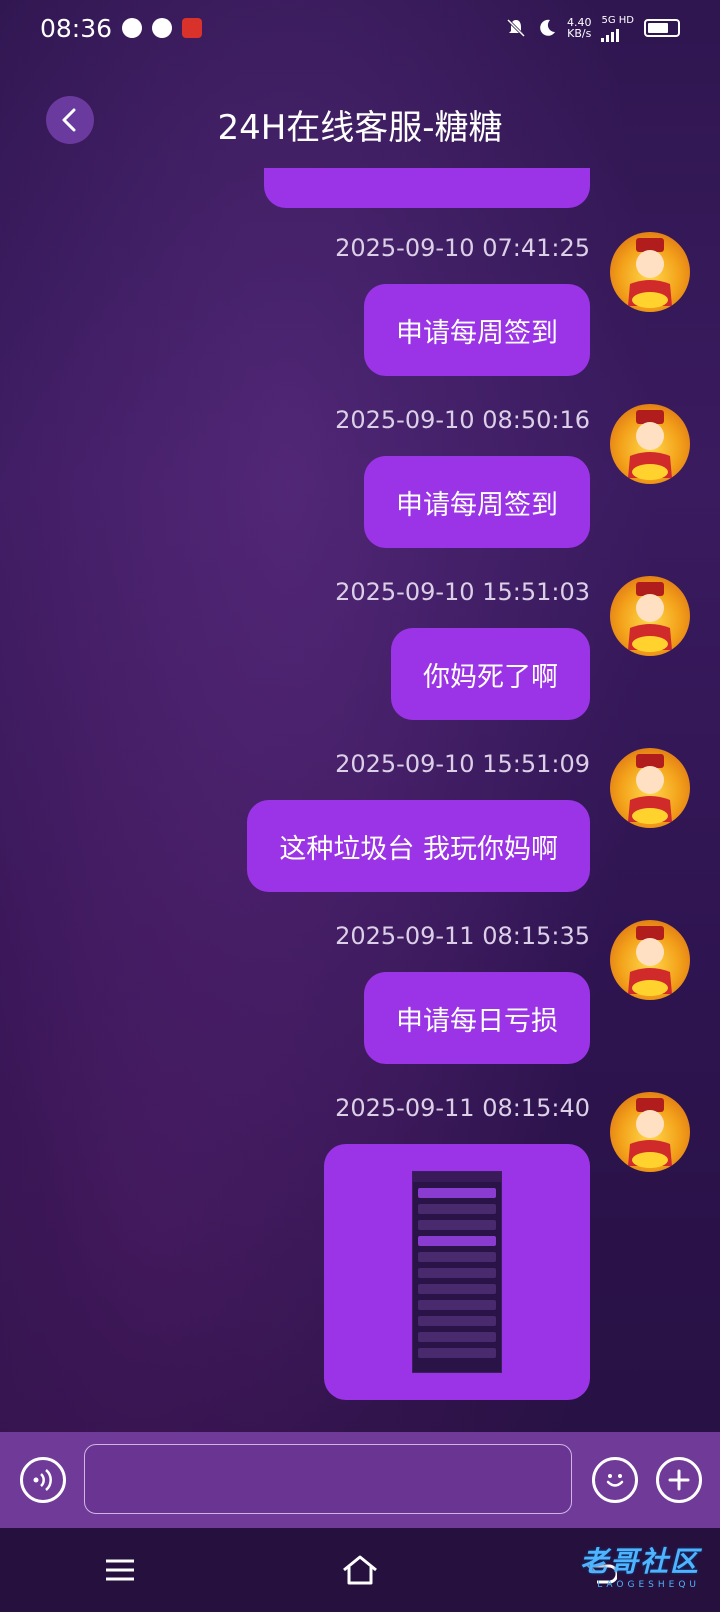 The image size is (720, 1612). Describe the element at coordinates (328, 1479) in the screenshot. I see `message-input` at that location.